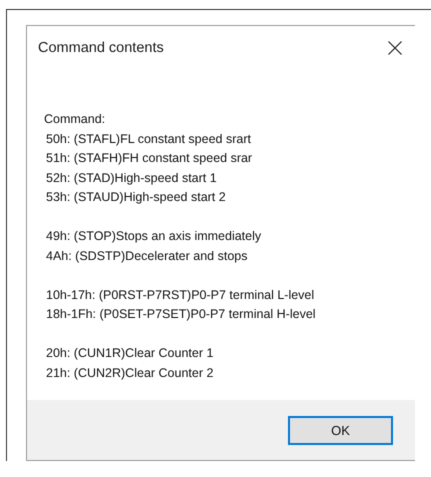  I want to click on command-line: 51h: (STAFH)FH constant speed srar, so click(150, 158).